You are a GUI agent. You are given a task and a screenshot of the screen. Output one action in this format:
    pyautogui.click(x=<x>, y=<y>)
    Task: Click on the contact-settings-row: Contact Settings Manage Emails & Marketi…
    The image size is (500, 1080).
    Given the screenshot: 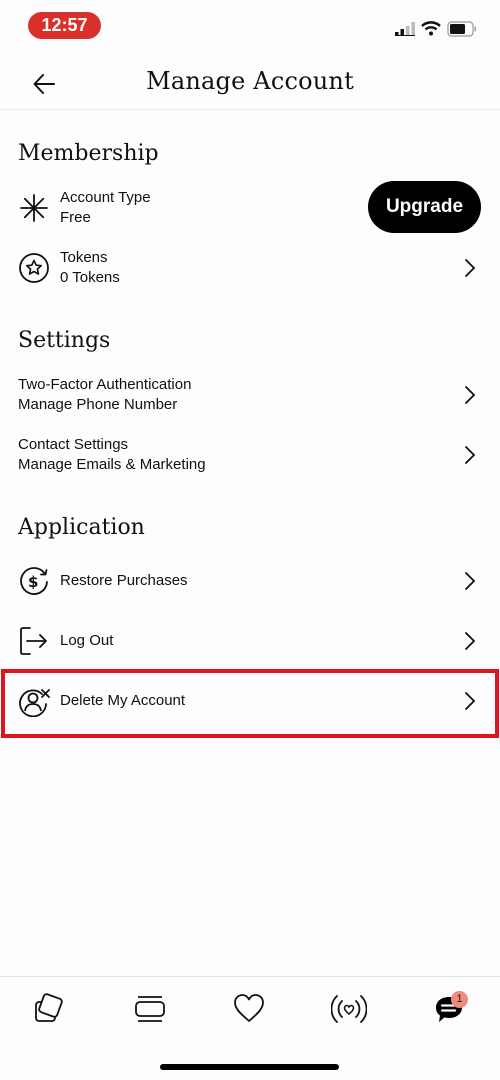 What is the action you would take?
    pyautogui.click(x=250, y=455)
    